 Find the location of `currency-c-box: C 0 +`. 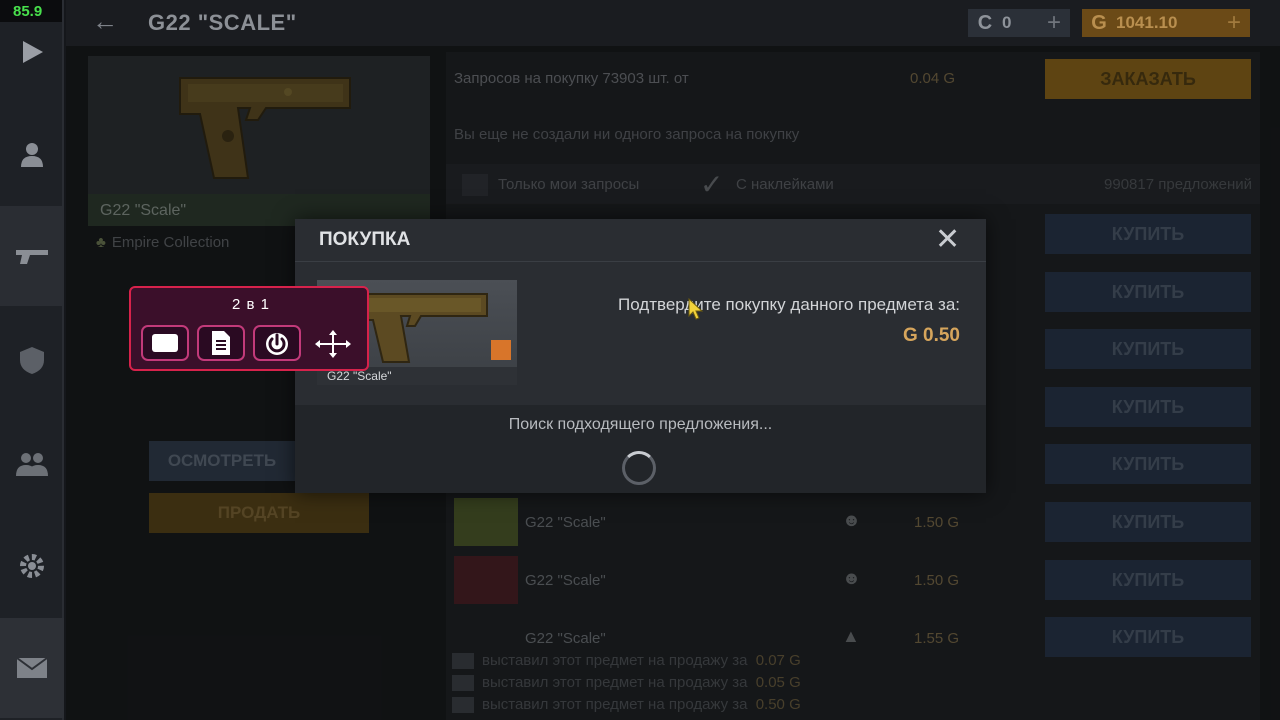

currency-c-box: C 0 + is located at coordinates (1019, 23).